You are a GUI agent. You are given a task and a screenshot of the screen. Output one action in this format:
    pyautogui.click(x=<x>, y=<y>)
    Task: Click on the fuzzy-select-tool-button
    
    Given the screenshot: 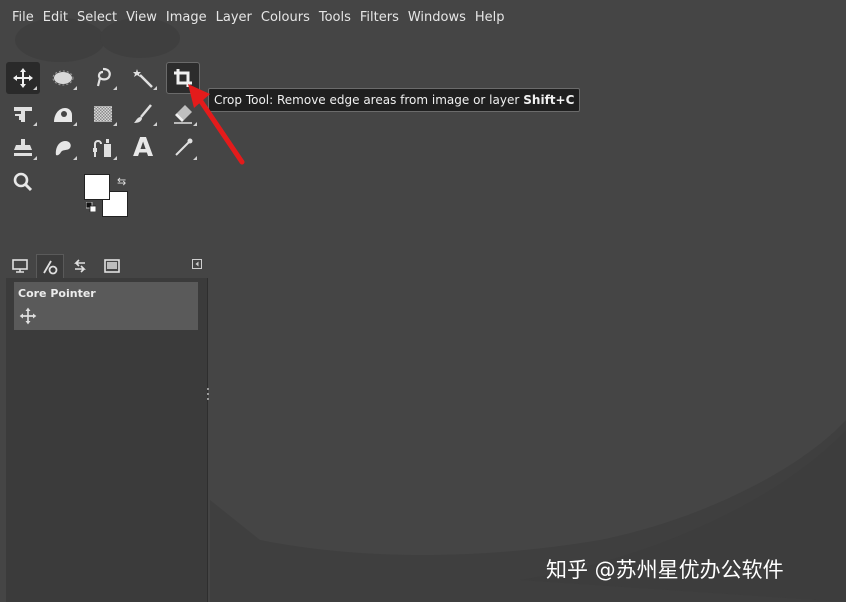 What is the action you would take?
    pyautogui.click(x=143, y=78)
    